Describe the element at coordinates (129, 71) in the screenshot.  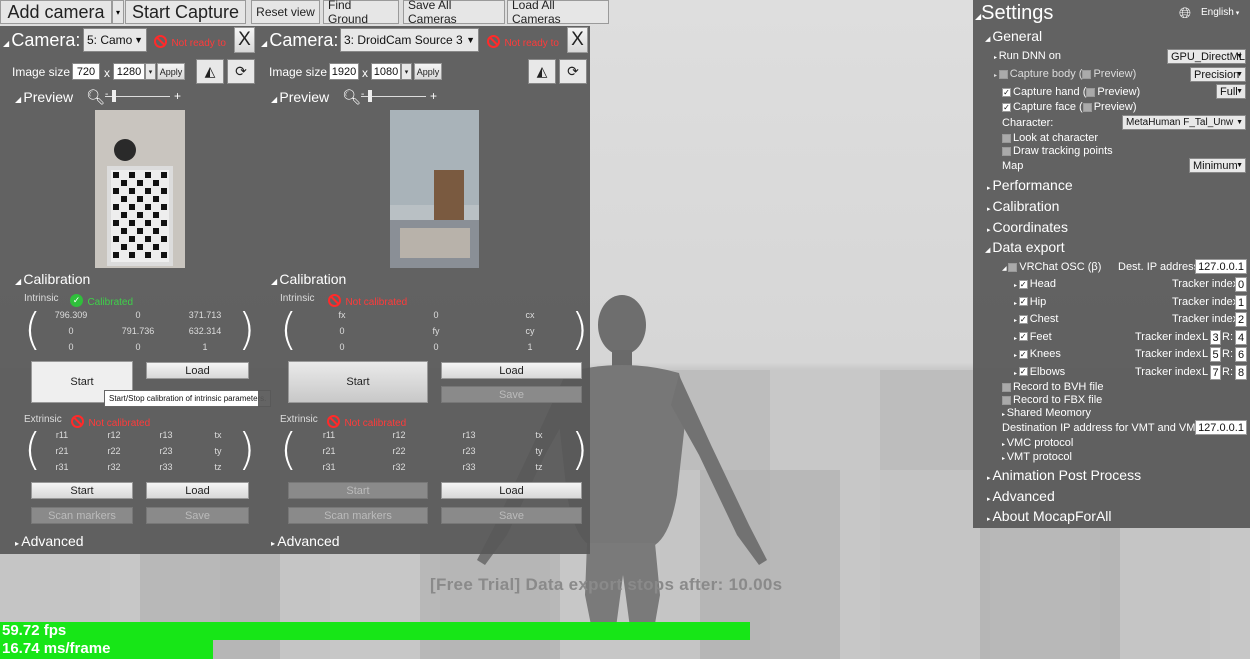
I see `image-height-input: 1280` at that location.